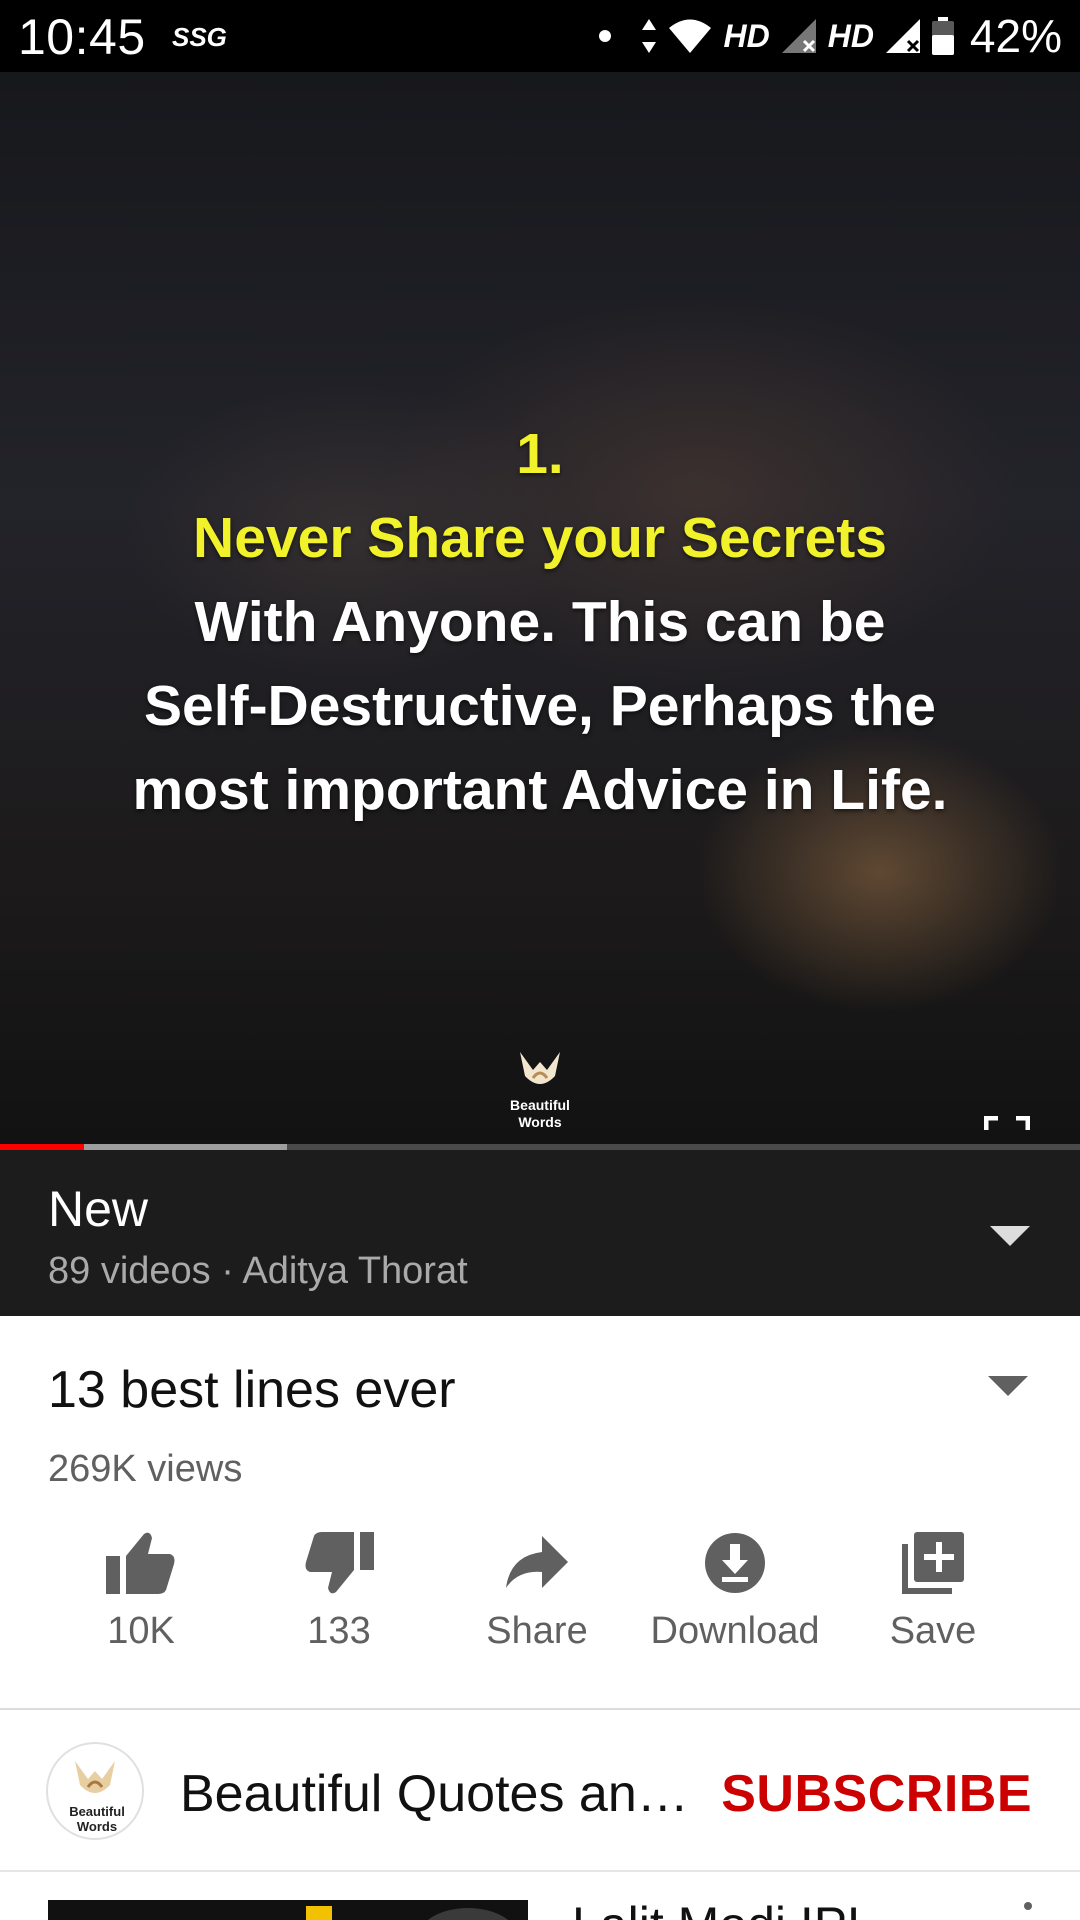 This screenshot has width=1080, height=1920. What do you see at coordinates (649, 36) in the screenshot?
I see `data-arrows-icon` at bounding box center [649, 36].